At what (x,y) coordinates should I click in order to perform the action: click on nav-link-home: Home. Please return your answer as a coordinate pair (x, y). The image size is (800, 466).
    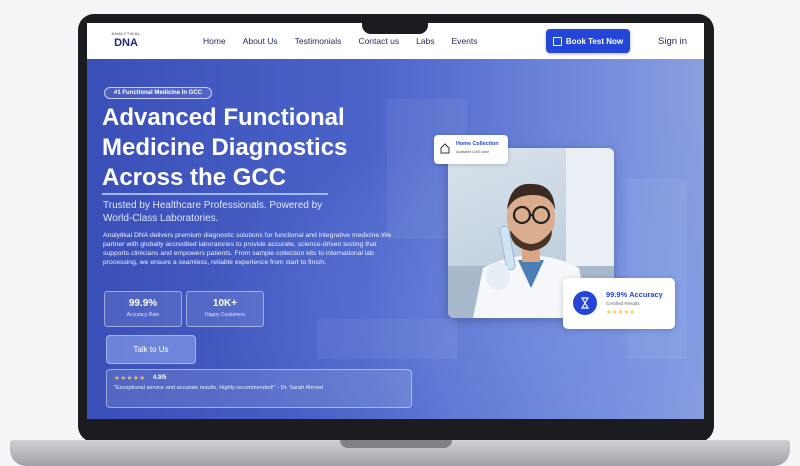
    Looking at the image, I should click on (214, 41).